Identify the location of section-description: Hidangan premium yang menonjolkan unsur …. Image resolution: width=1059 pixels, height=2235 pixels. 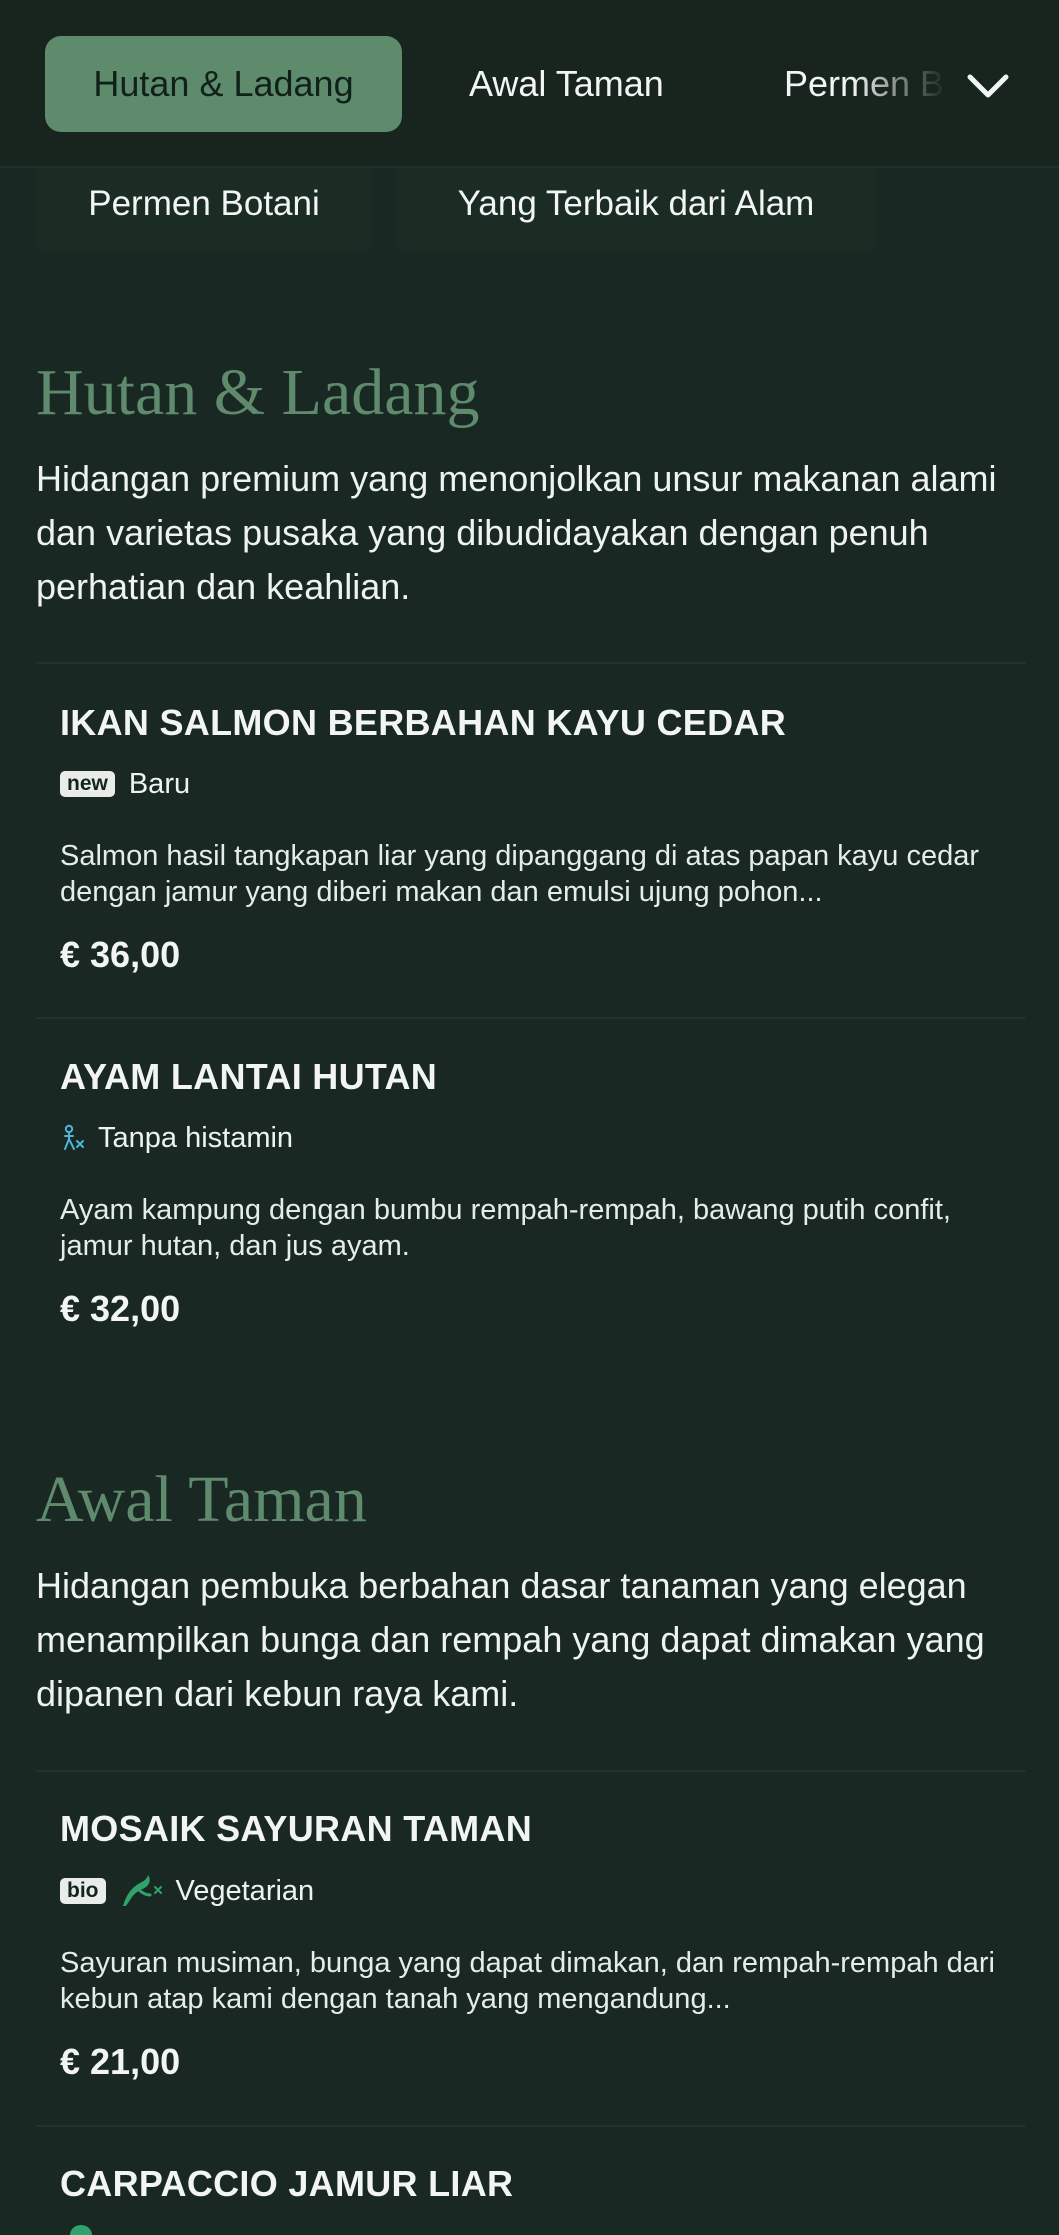
(516, 532).